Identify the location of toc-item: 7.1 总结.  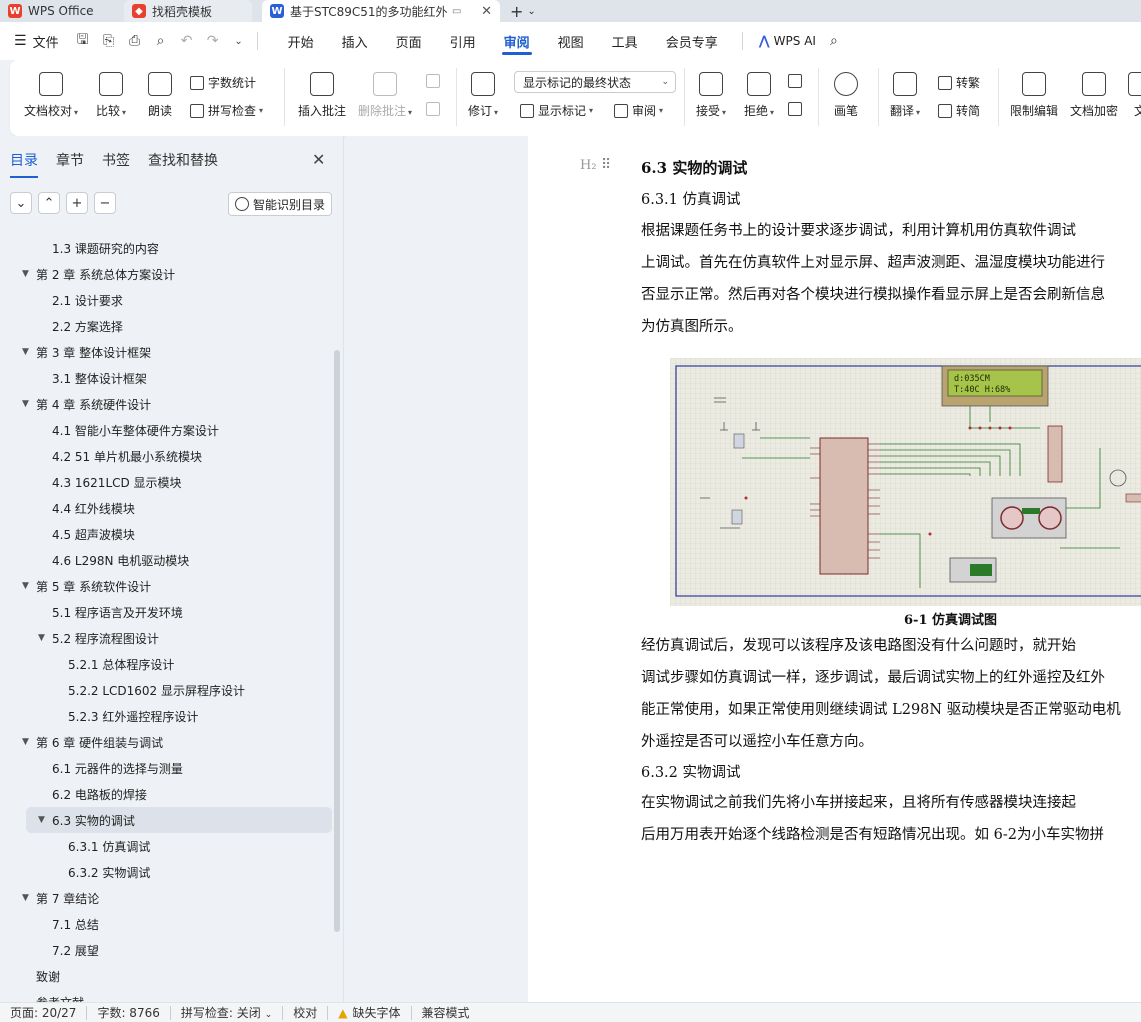
(172, 924).